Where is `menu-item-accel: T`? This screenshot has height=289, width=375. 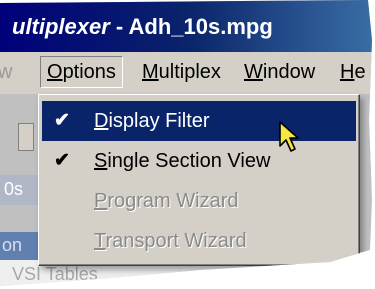
menu-item-accel: T is located at coordinates (100, 241).